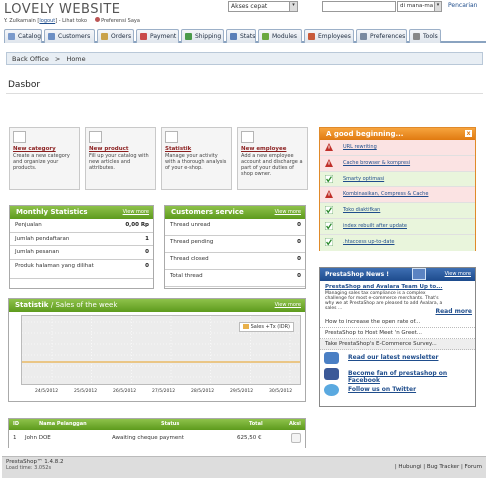 This screenshot has width=488, height=480. What do you see at coordinates (245, 326) in the screenshot?
I see `legend-swatch` at bounding box center [245, 326].